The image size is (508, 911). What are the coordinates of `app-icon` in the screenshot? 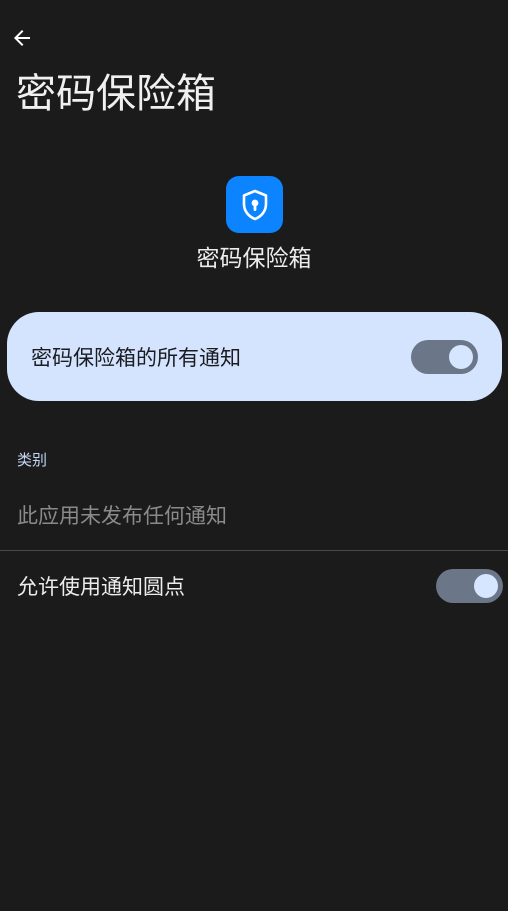 It's located at (254, 204).